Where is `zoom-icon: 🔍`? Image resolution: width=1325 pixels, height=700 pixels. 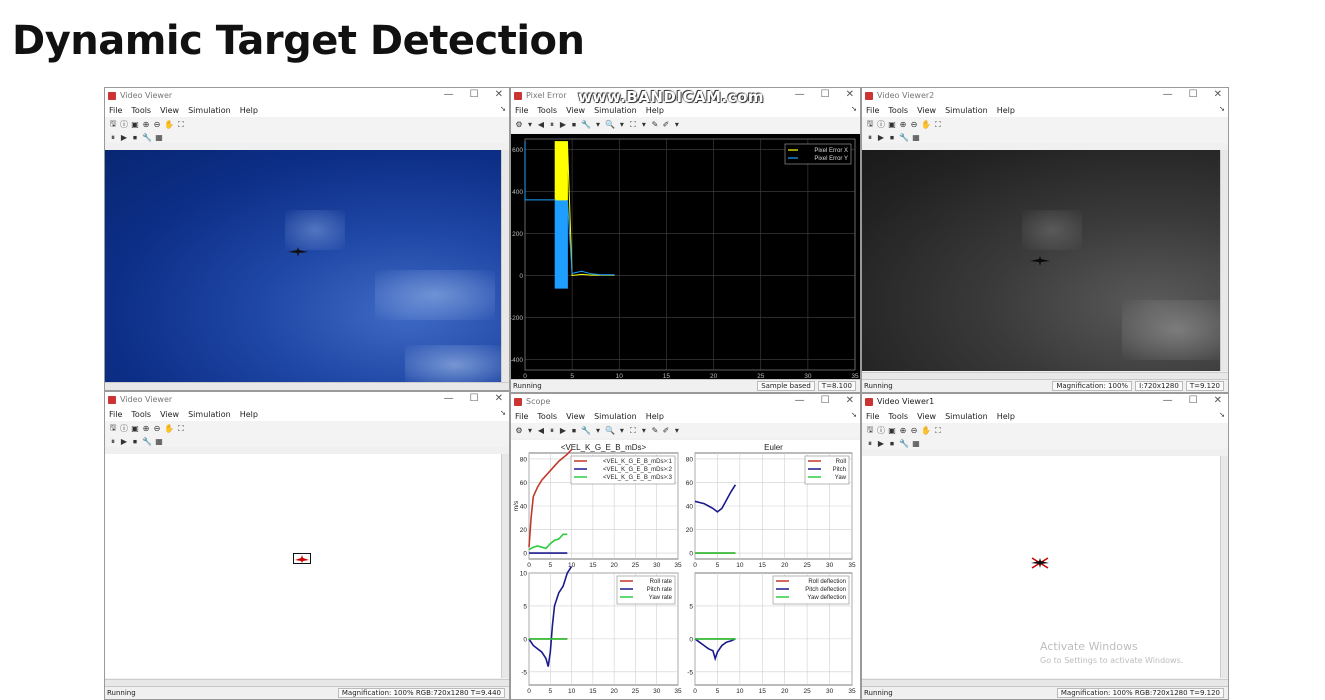 zoom-icon: 🔍 is located at coordinates (610, 124).